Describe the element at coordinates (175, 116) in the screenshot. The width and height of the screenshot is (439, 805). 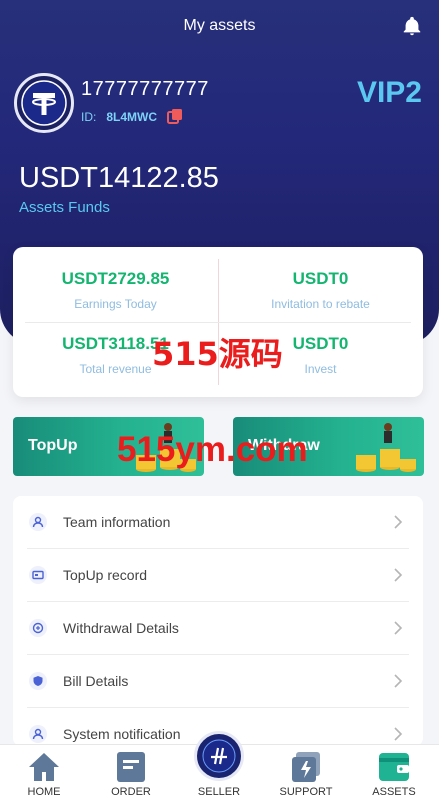
I see `copy-icon` at that location.